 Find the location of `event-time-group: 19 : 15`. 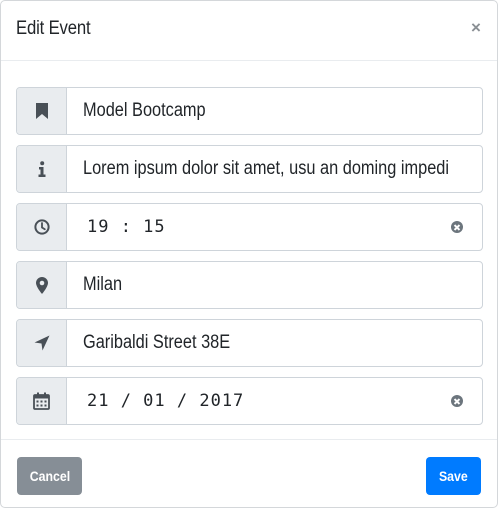

event-time-group: 19 : 15 is located at coordinates (249, 227).